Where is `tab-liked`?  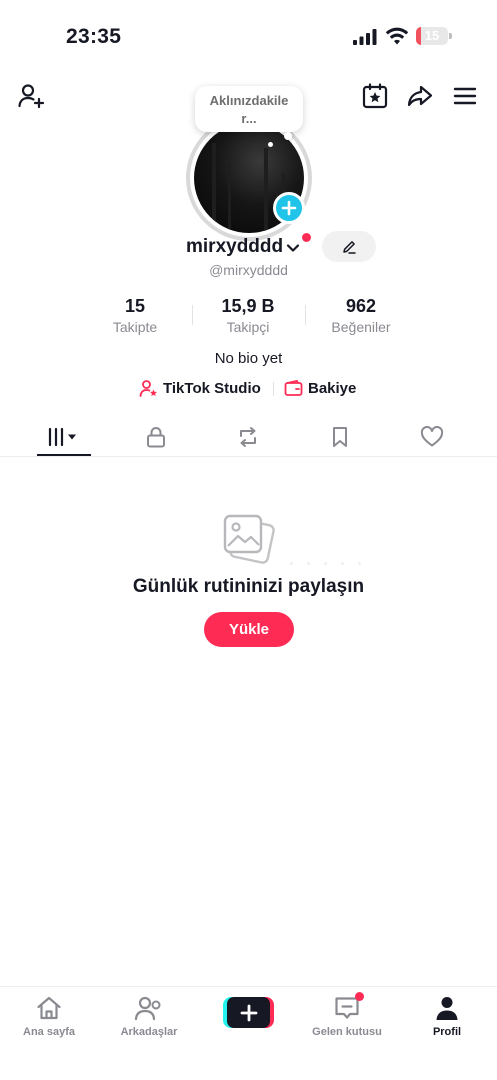 tab-liked is located at coordinates (432, 437).